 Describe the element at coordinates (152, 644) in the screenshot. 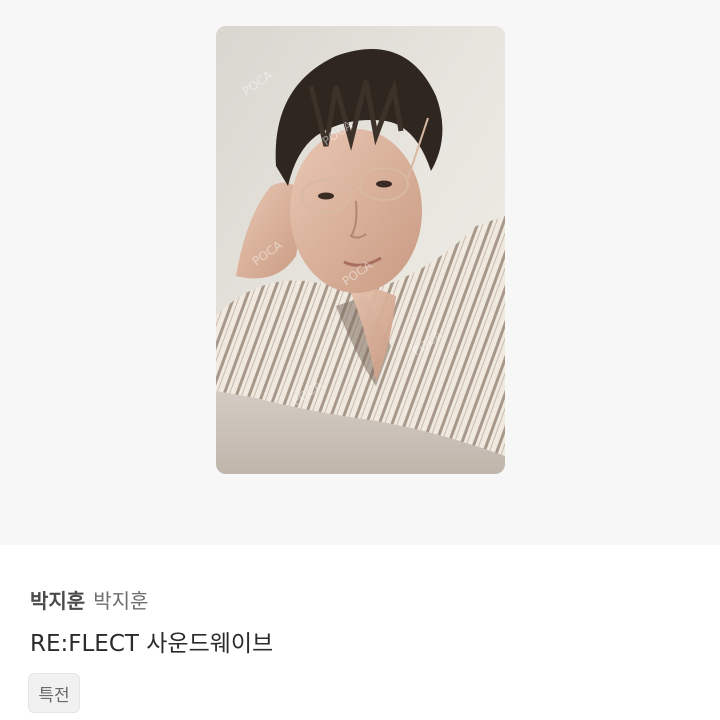

I see `product-title: RE:FLECT 사운드웨이브` at that location.